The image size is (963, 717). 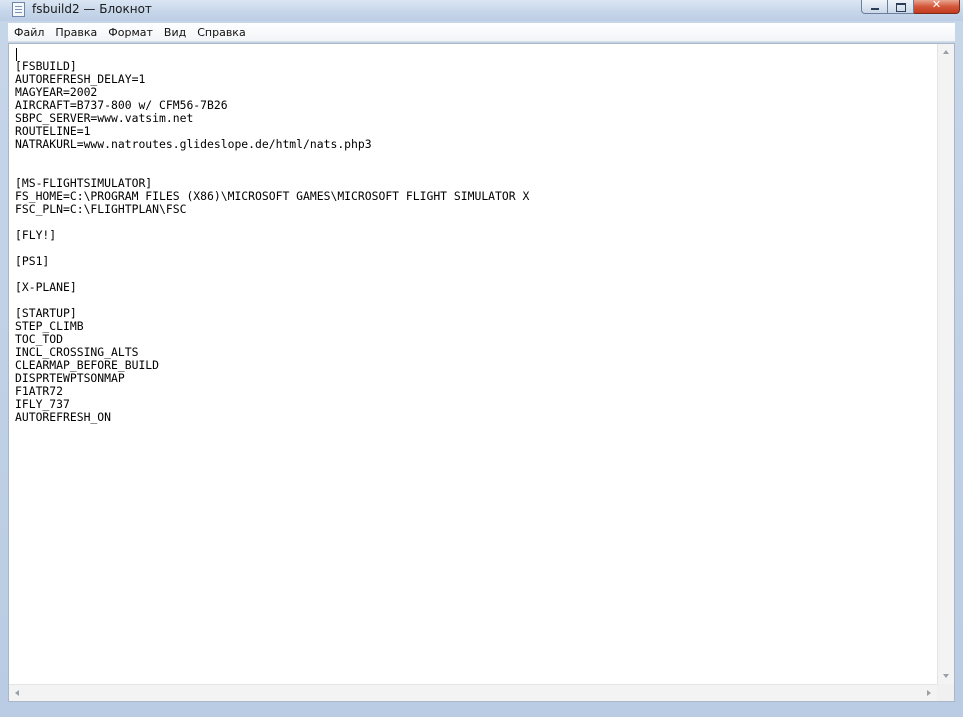 I want to click on text-line: SBPC_SERVER=www.vatsim.net, so click(x=104, y=118).